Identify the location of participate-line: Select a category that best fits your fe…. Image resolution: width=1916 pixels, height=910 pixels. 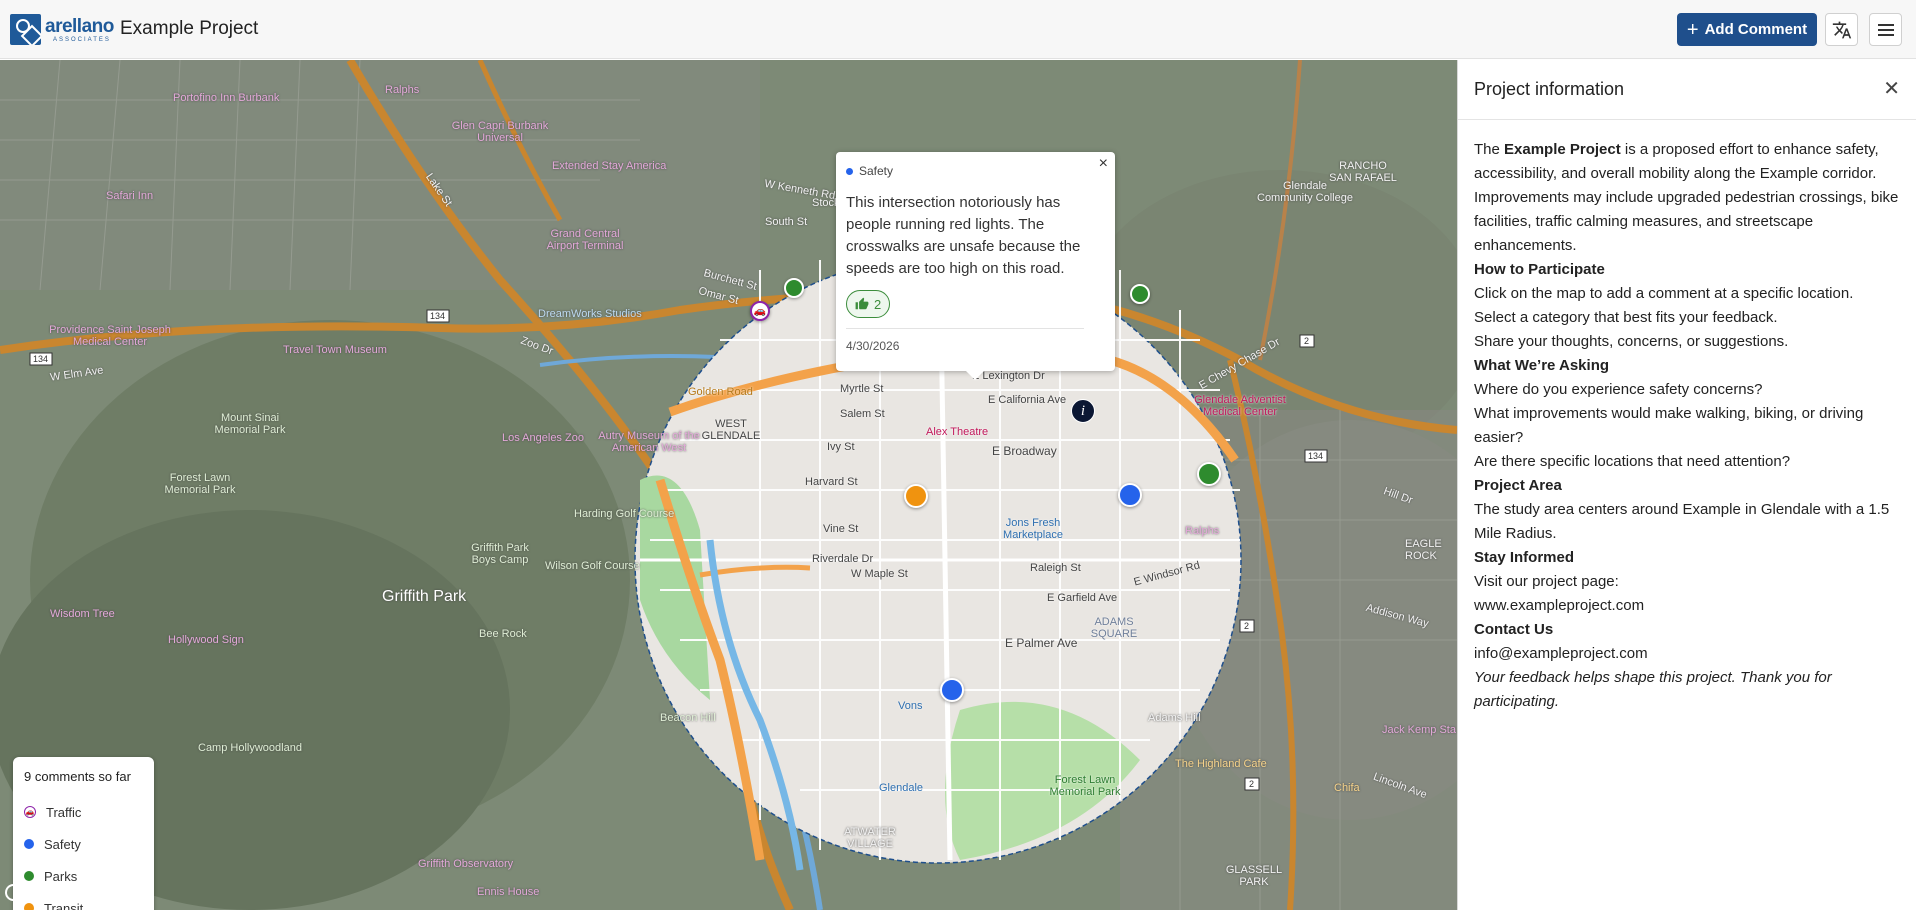
(1626, 317).